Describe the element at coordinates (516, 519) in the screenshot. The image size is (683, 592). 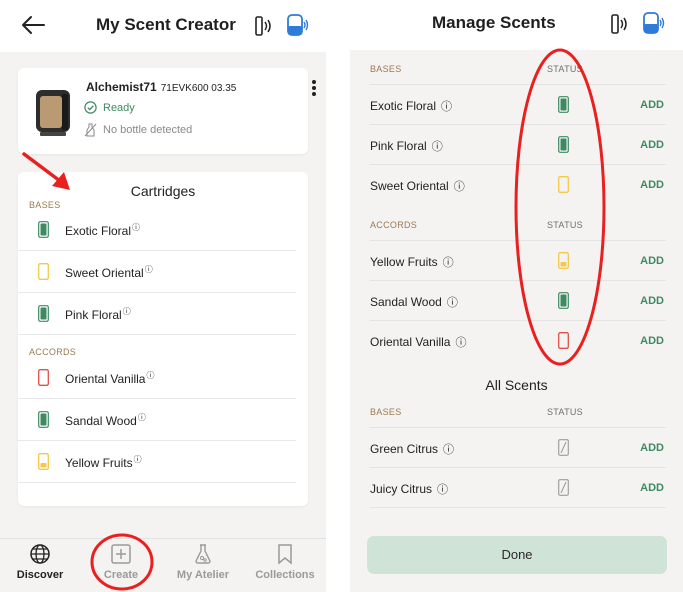
I see `scroll-fade` at that location.